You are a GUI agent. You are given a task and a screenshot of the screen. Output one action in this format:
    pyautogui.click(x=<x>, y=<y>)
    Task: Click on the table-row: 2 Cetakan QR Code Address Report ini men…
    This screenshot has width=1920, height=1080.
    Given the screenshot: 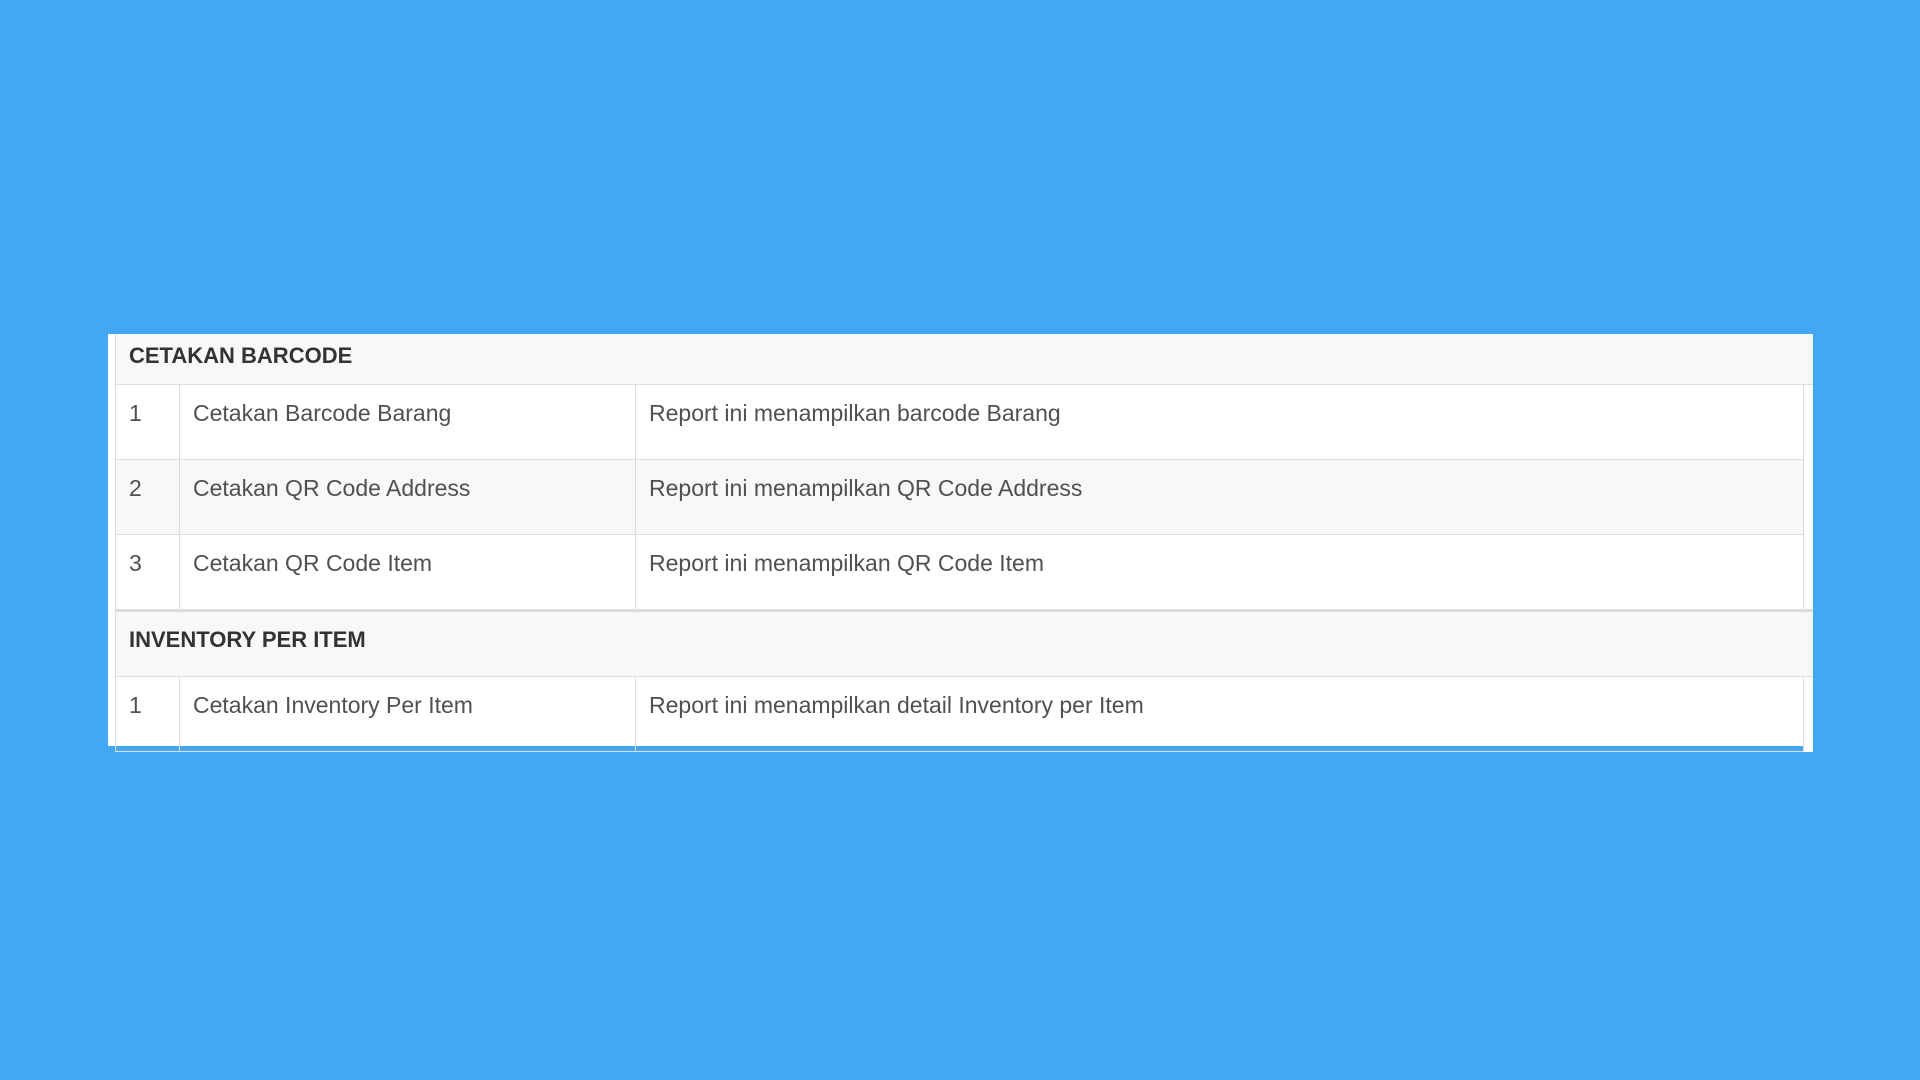 What is the action you would take?
    pyautogui.click(x=964, y=497)
    